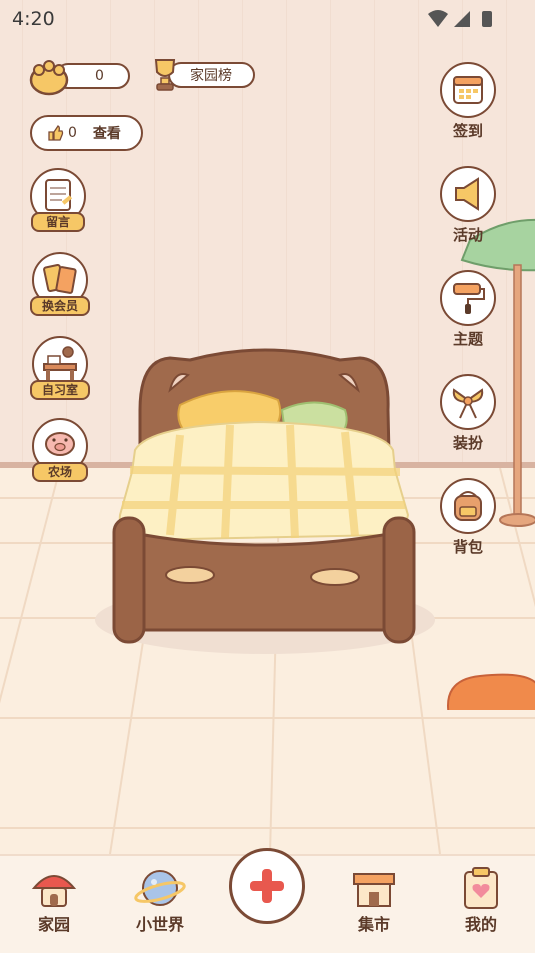 This screenshot has height=953, width=535. What do you see at coordinates (33, 19) in the screenshot?
I see `status-time: 4:20` at bounding box center [33, 19].